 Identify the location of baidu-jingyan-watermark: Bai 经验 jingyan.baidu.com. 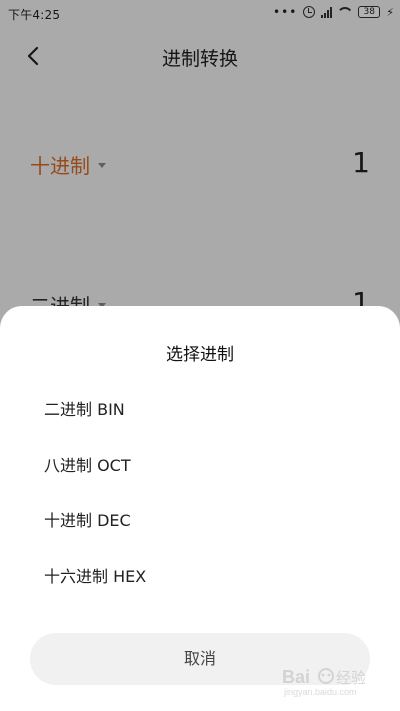
(335, 681).